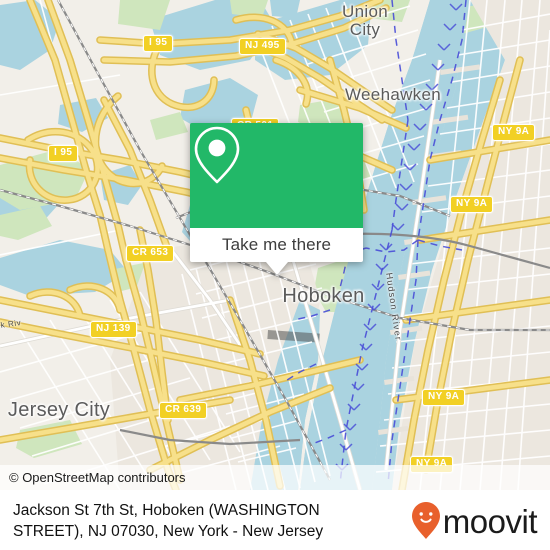  Describe the element at coordinates (262, 46) in the screenshot. I see `highway-shield-nj495: NJ 495` at that location.